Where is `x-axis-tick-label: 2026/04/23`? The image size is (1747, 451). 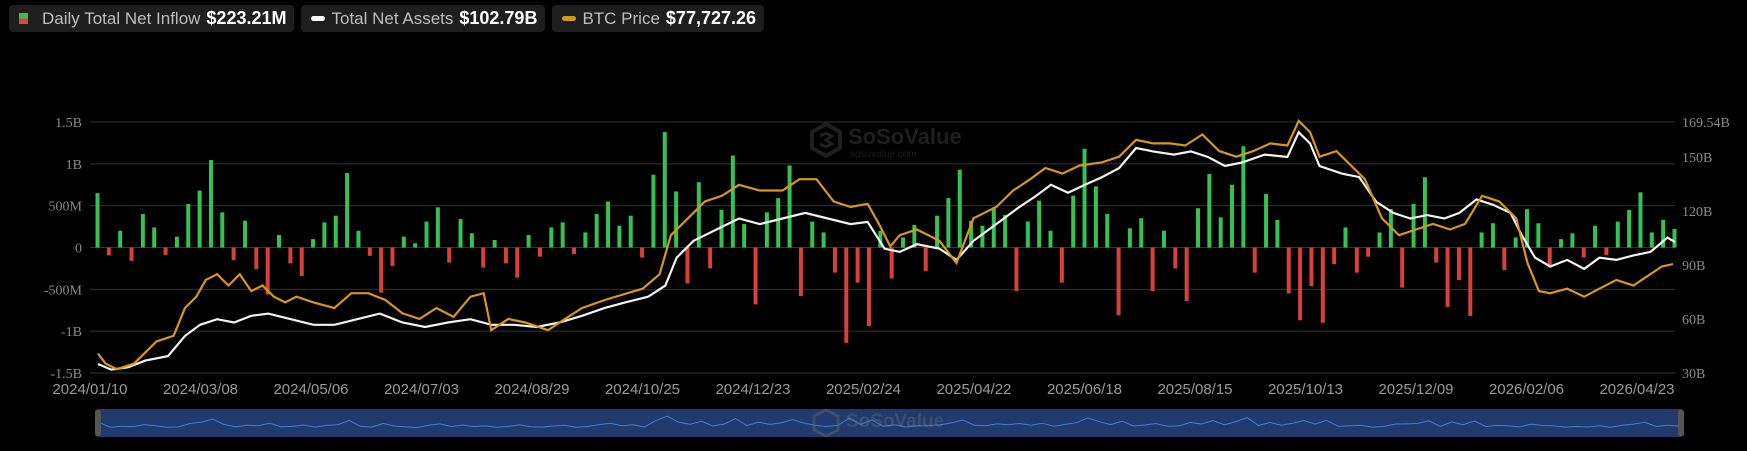
x-axis-tick-label: 2026/04/23 is located at coordinates (1636, 389).